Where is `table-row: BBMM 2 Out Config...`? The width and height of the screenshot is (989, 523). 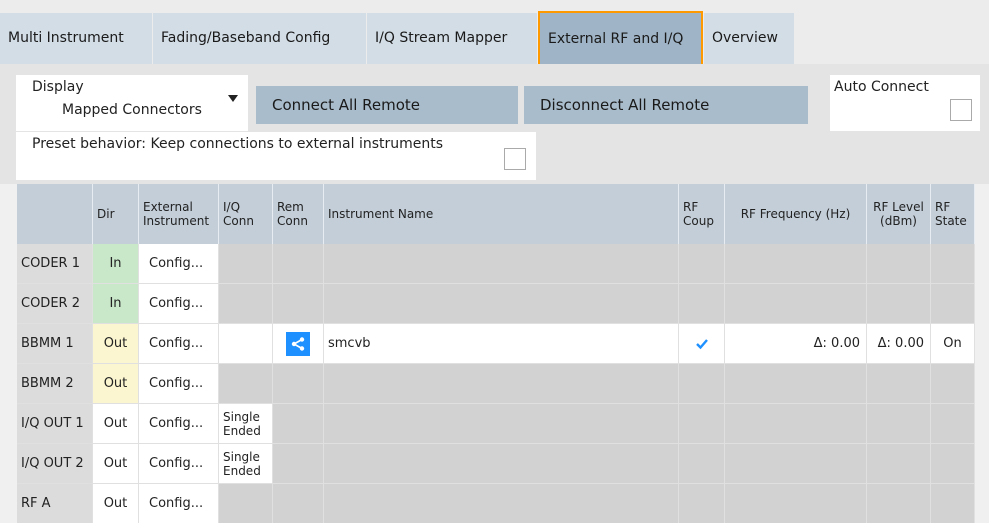
table-row: BBMM 2 Out Config... is located at coordinates (496, 384).